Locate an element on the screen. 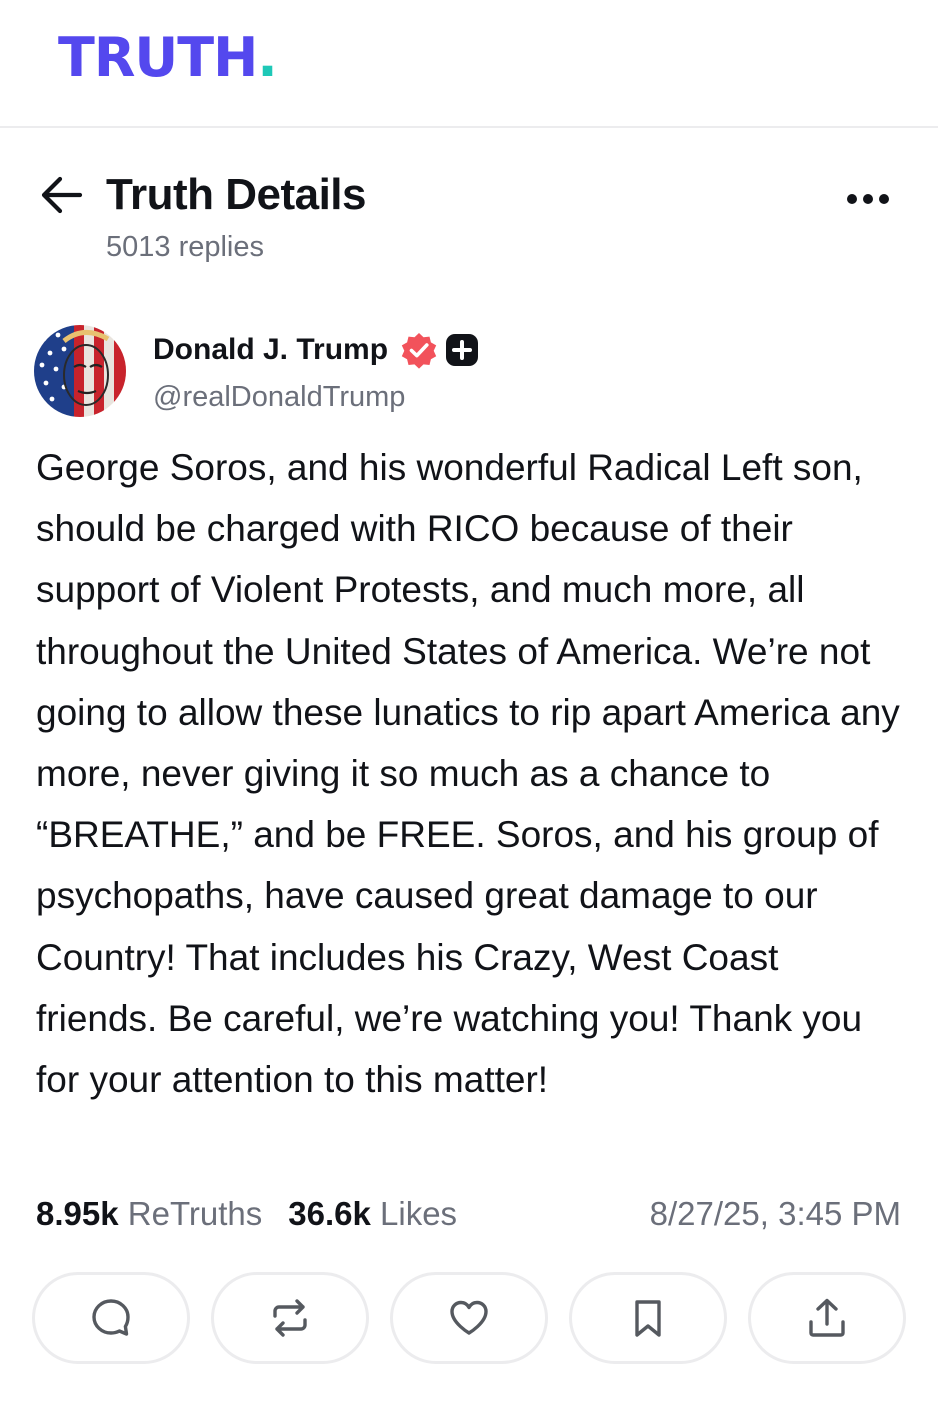 This screenshot has width=938, height=1420. truth-logo: TRUTH. is located at coordinates (168, 57).